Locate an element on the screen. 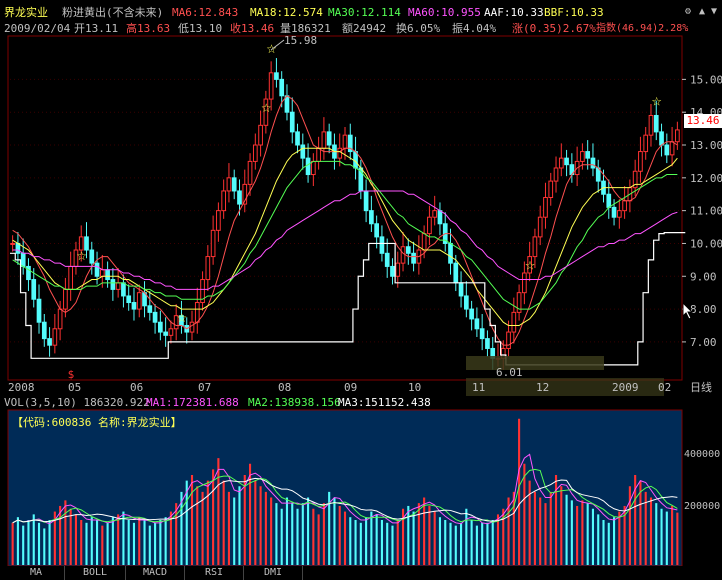 The height and width of the screenshot is (580, 722). tab-ma: MA is located at coordinates (36, 573).